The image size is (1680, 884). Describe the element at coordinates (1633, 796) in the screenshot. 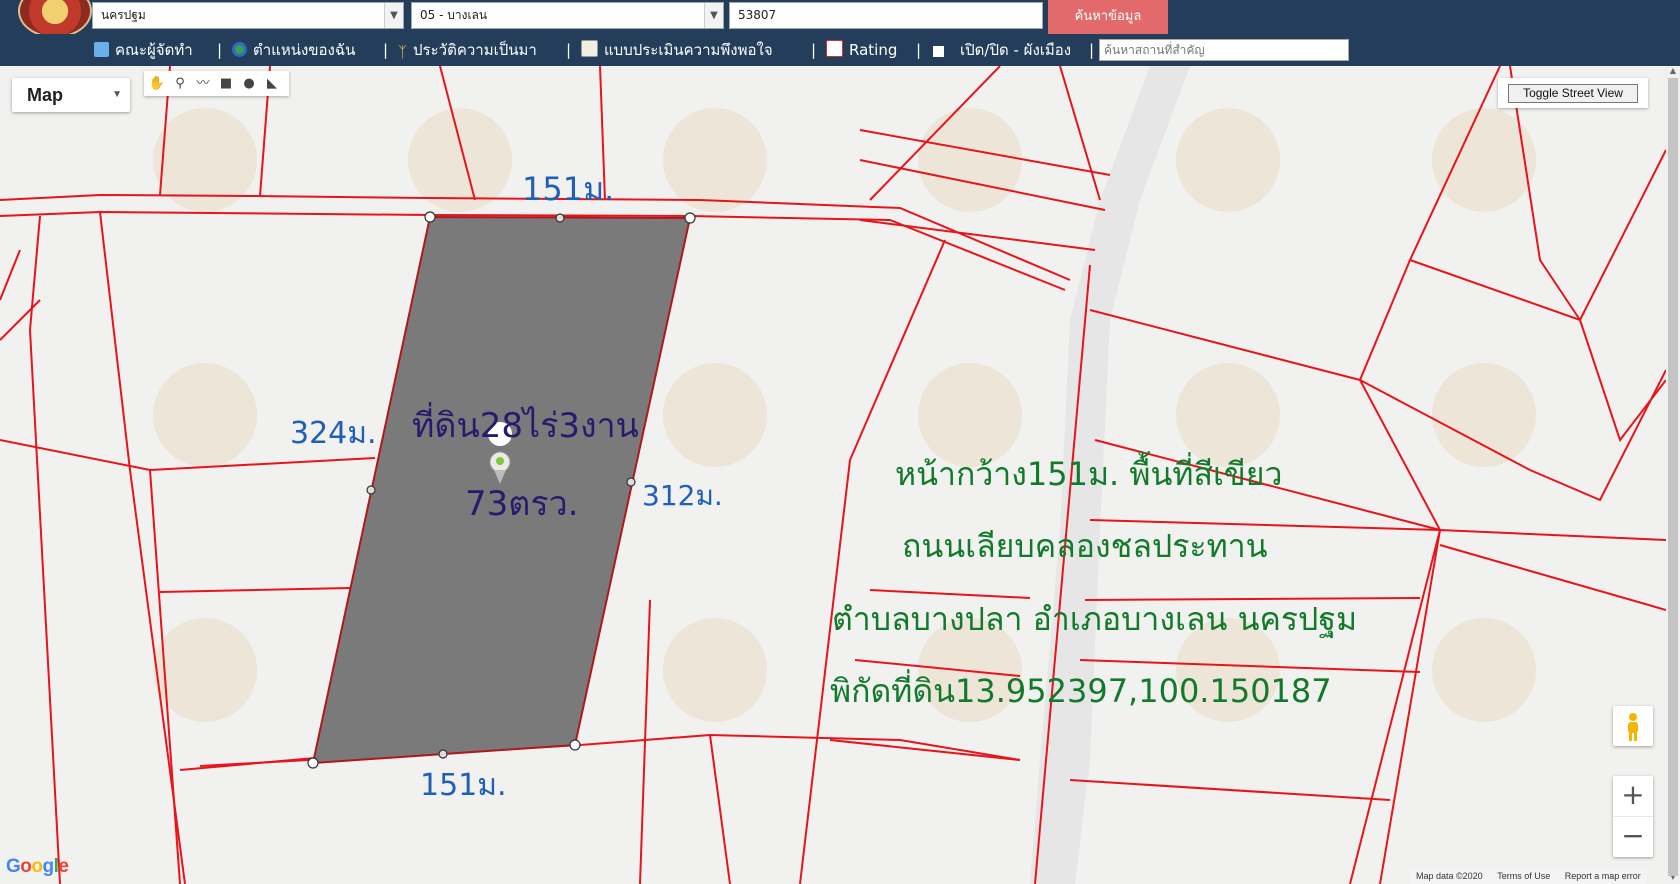

I see `zoom-in-button: +` at that location.